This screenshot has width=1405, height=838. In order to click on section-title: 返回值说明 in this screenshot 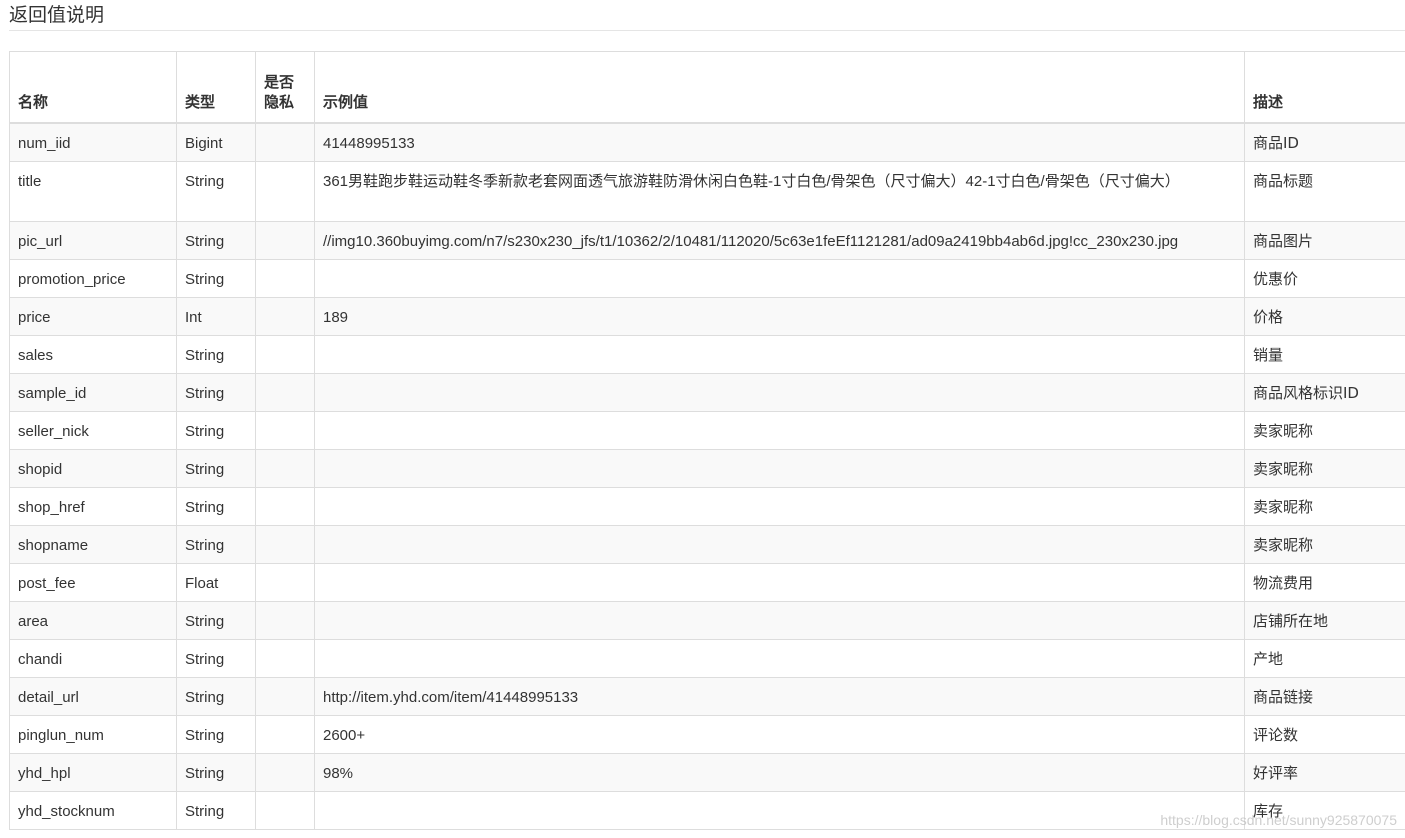, I will do `click(707, 15)`.